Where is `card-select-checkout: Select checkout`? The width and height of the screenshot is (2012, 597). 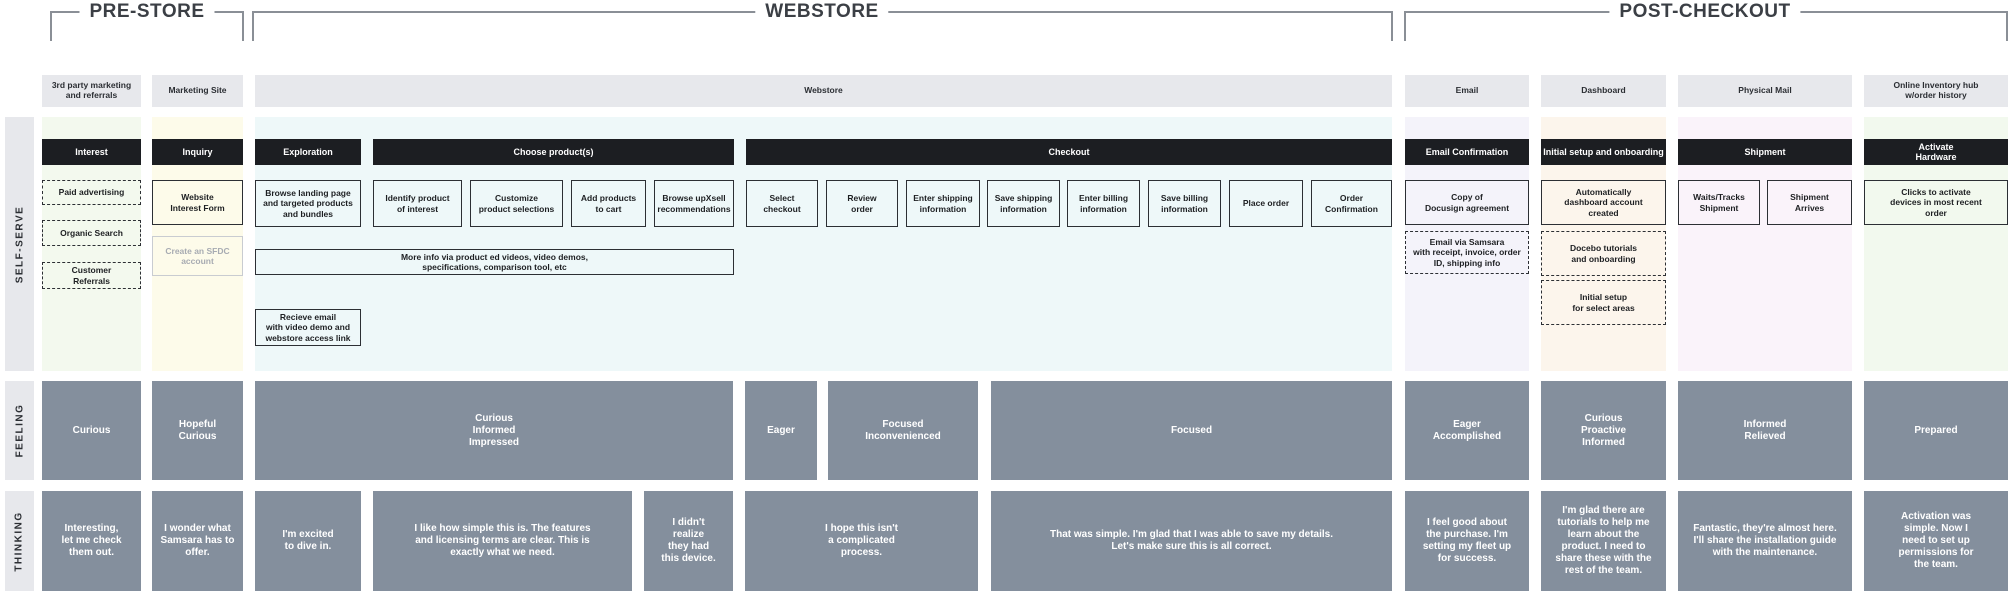
card-select-checkout: Select checkout is located at coordinates (782, 203).